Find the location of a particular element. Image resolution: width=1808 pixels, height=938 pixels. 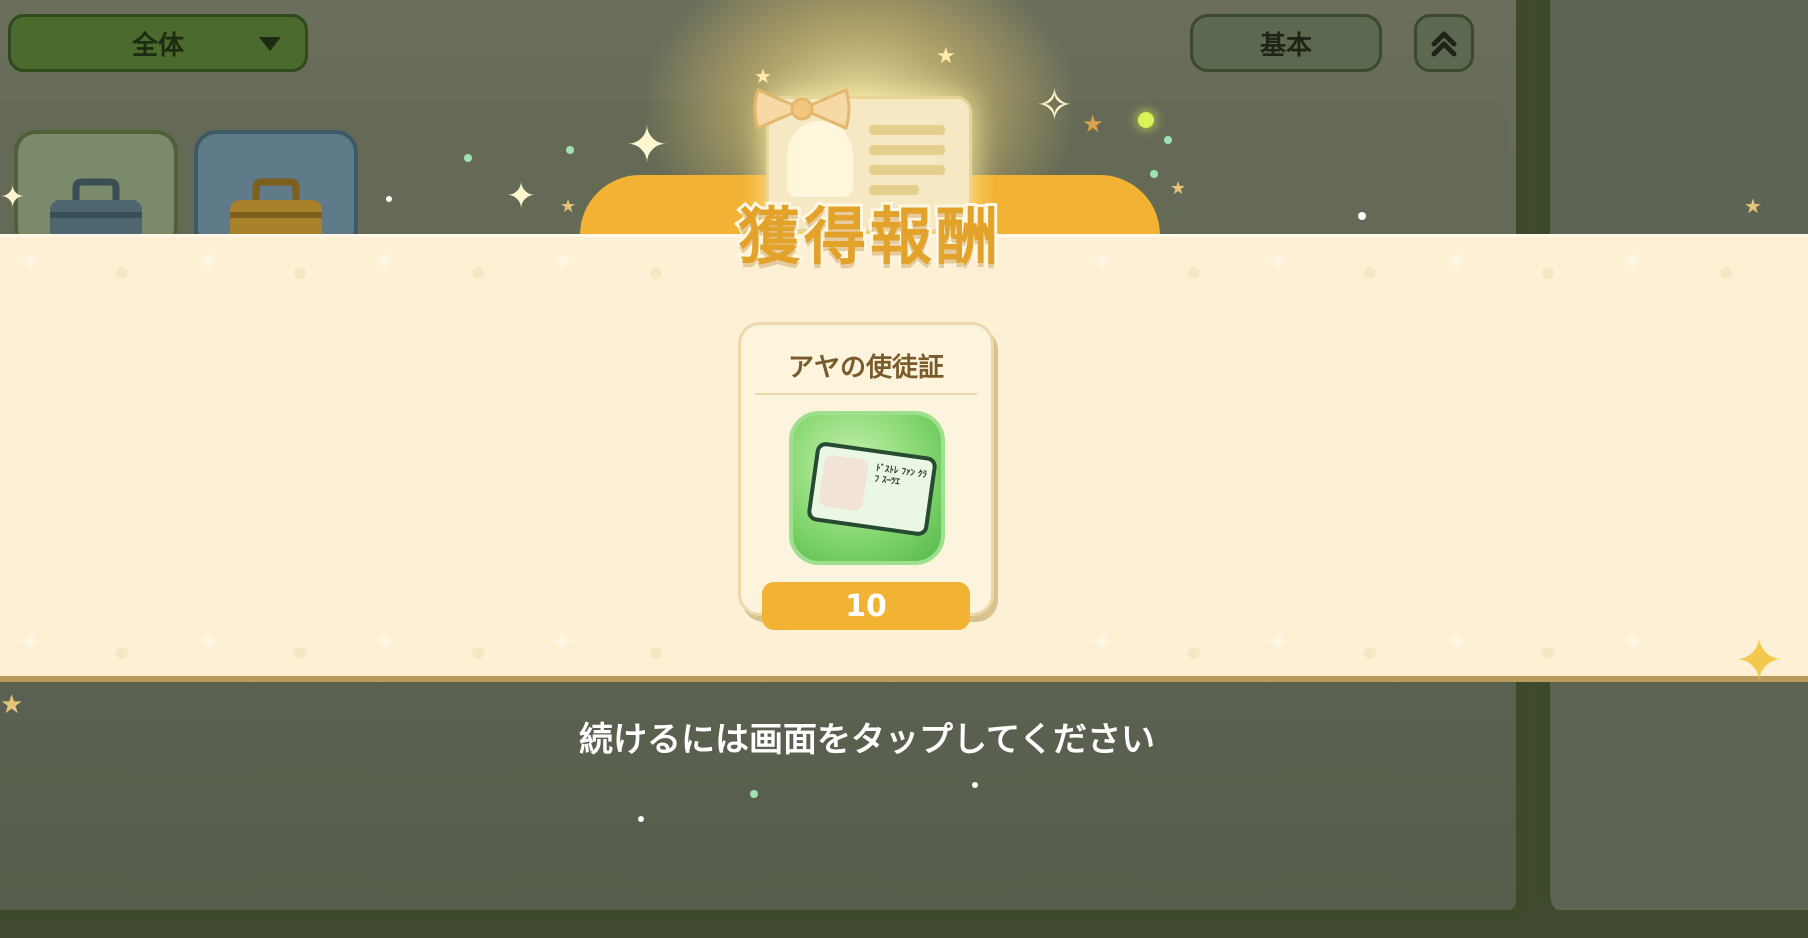

disciple-id-card-icon: ﾄﾞｽﾄﾚ ﾌｧﾝ ｸﾗﾌ ｽｰﾂｴ is located at coordinates (867, 488).